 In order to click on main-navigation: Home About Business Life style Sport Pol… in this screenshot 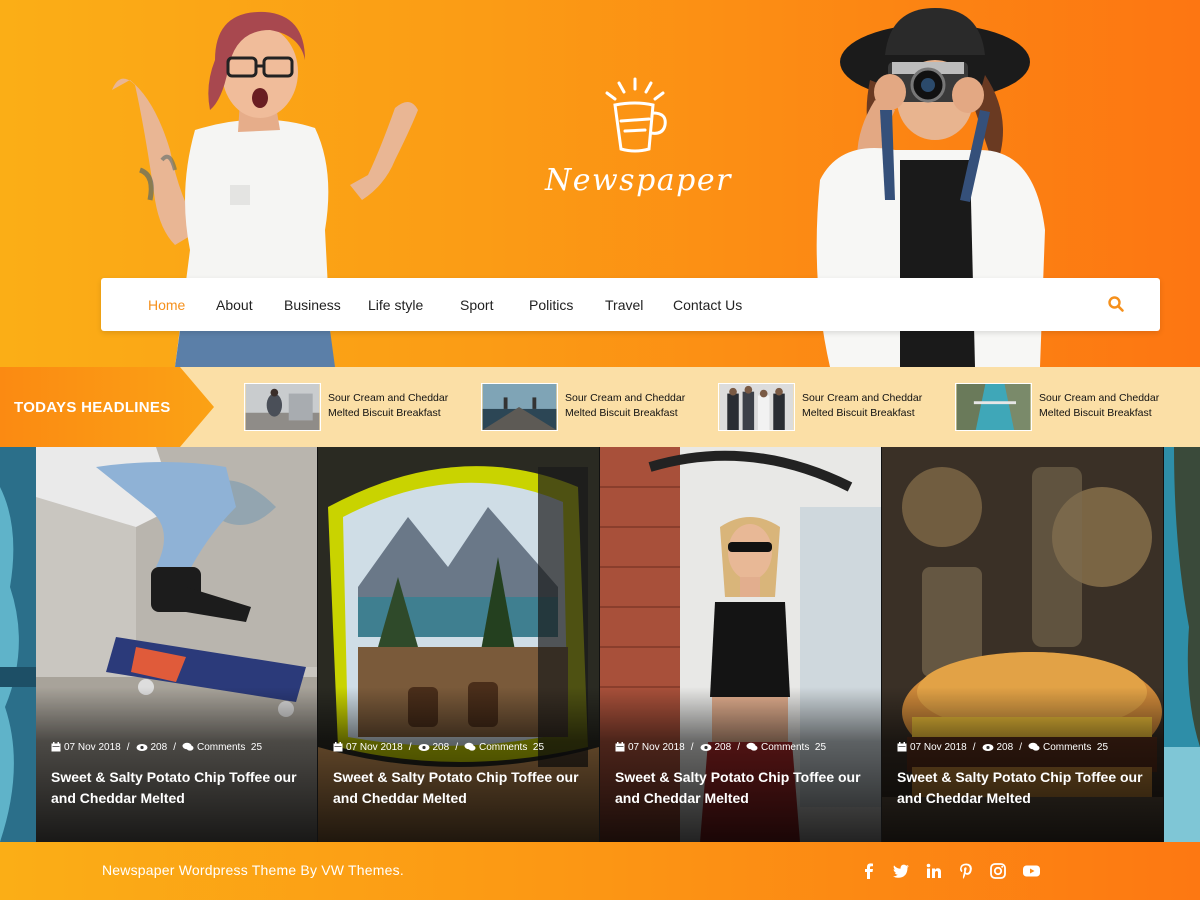, I will do `click(630, 304)`.